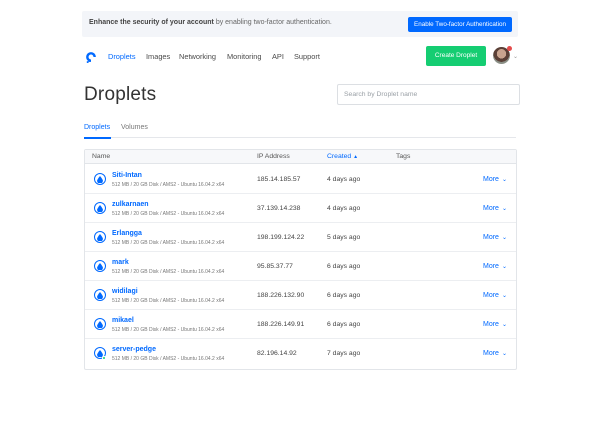  I want to click on nav-monitoring: Monitoring, so click(244, 56).